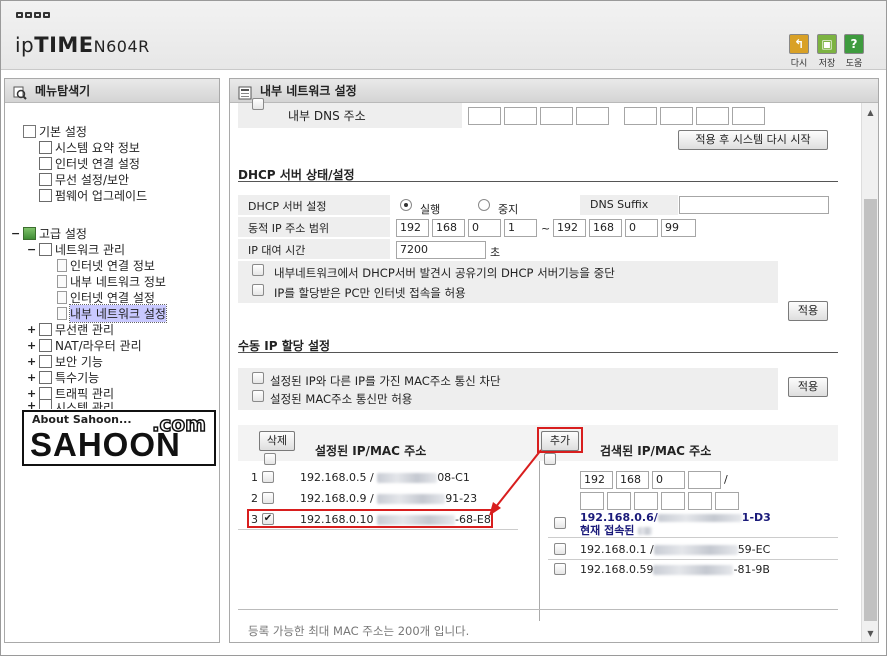  Describe the element at coordinates (632, 480) in the screenshot. I see `new-ip-octet-2: 168` at that location.